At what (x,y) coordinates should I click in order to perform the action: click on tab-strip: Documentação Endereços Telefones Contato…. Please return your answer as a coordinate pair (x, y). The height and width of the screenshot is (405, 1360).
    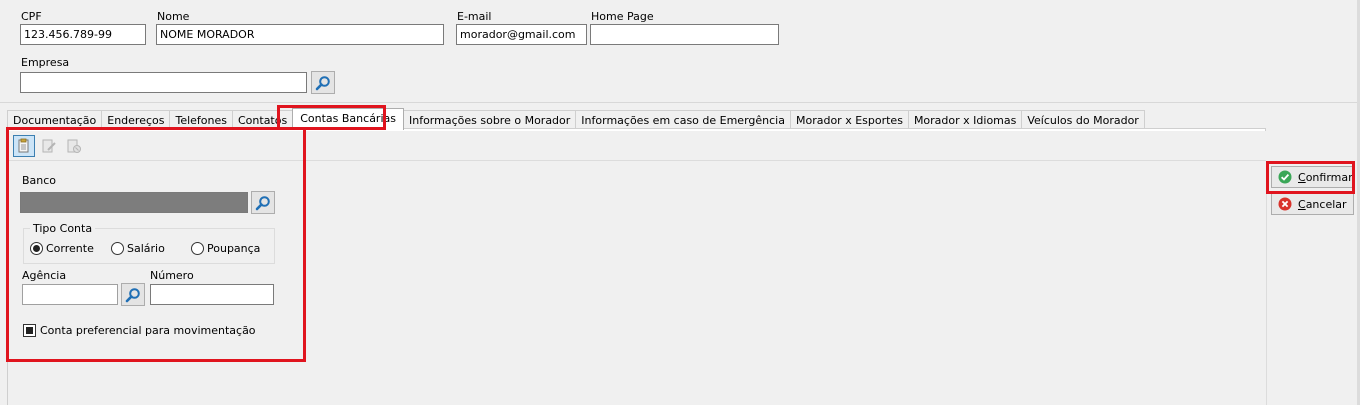
    Looking at the image, I should click on (576, 119).